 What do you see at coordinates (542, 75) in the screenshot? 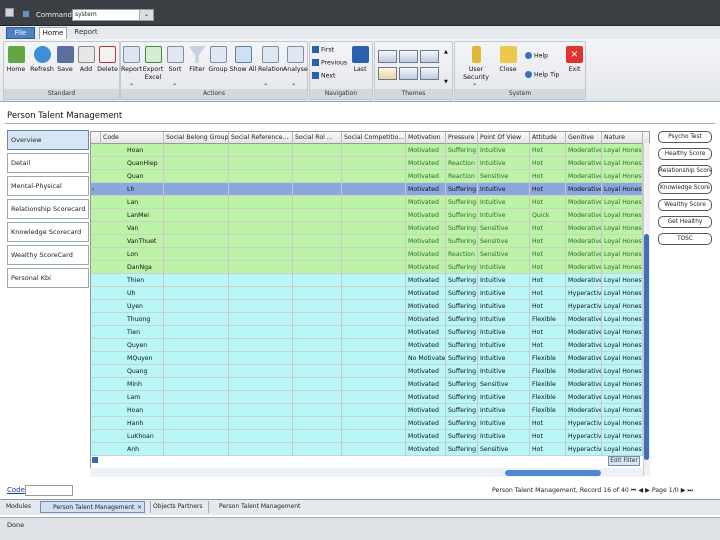
I see `help-tip-button: Help Tip` at bounding box center [542, 75].